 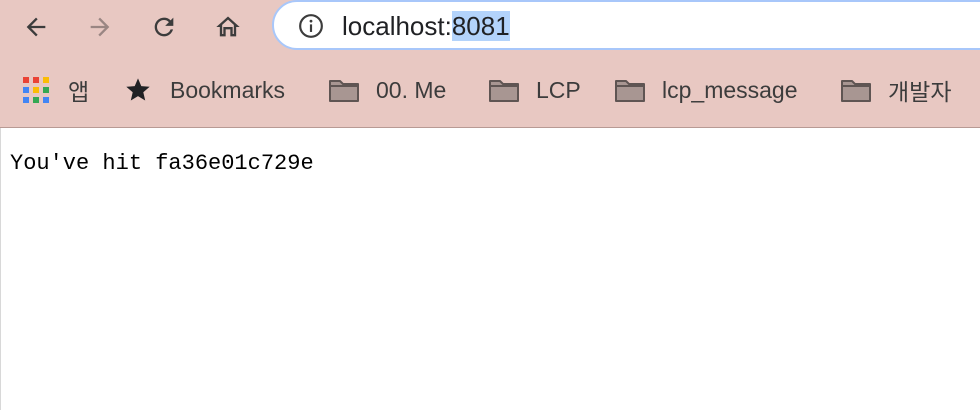 I want to click on apps-grid-icon, so click(x=36, y=90).